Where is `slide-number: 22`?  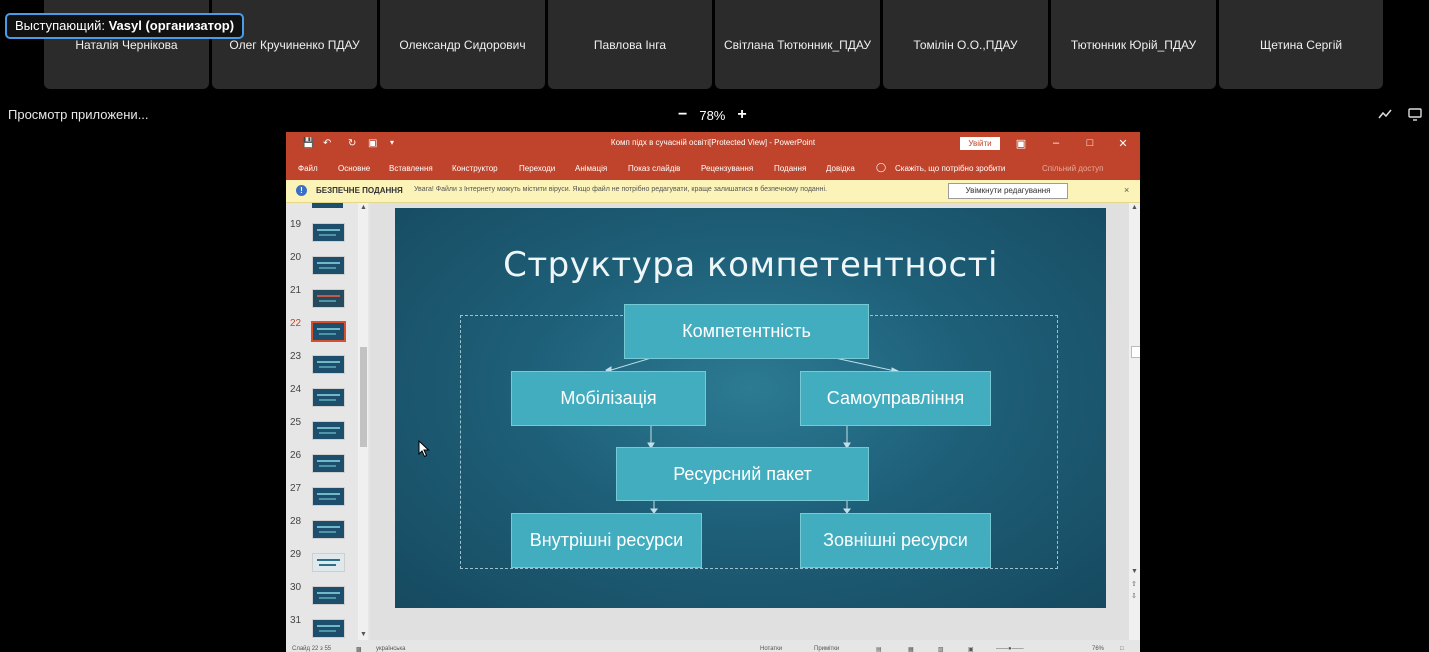
slide-number: 22 is located at coordinates (296, 323).